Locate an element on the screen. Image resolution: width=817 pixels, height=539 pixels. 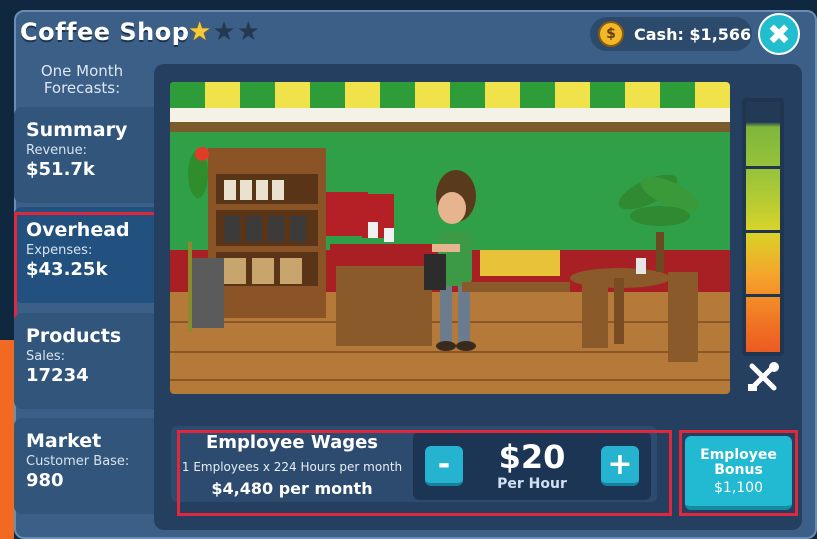
tab-title: Summary is located at coordinates (77, 130).